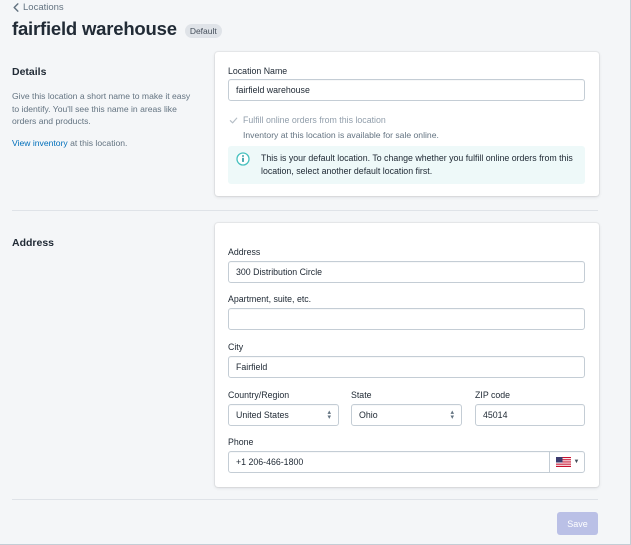 Image resolution: width=631 pixels, height=545 pixels. What do you see at coordinates (406, 367) in the screenshot?
I see `city-input` at bounding box center [406, 367].